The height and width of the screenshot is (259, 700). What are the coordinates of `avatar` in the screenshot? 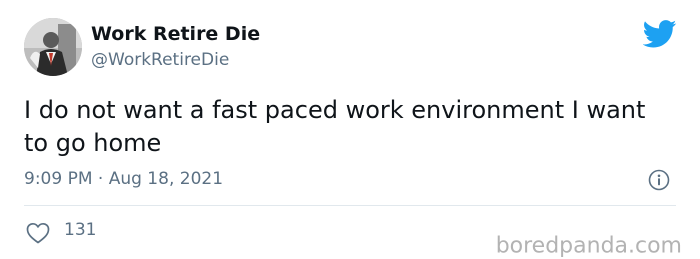 It's located at (53, 47).